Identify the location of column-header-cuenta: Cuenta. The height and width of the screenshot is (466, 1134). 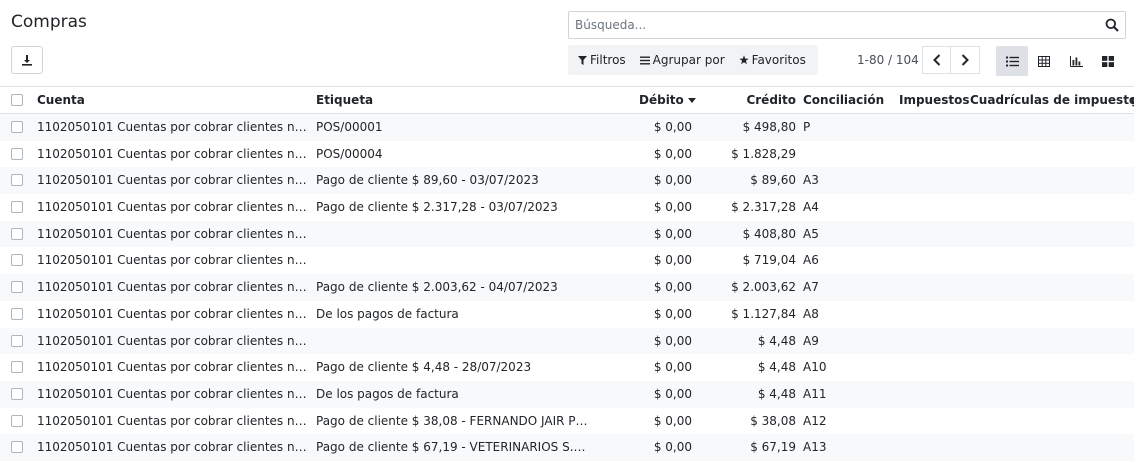
(172, 100).